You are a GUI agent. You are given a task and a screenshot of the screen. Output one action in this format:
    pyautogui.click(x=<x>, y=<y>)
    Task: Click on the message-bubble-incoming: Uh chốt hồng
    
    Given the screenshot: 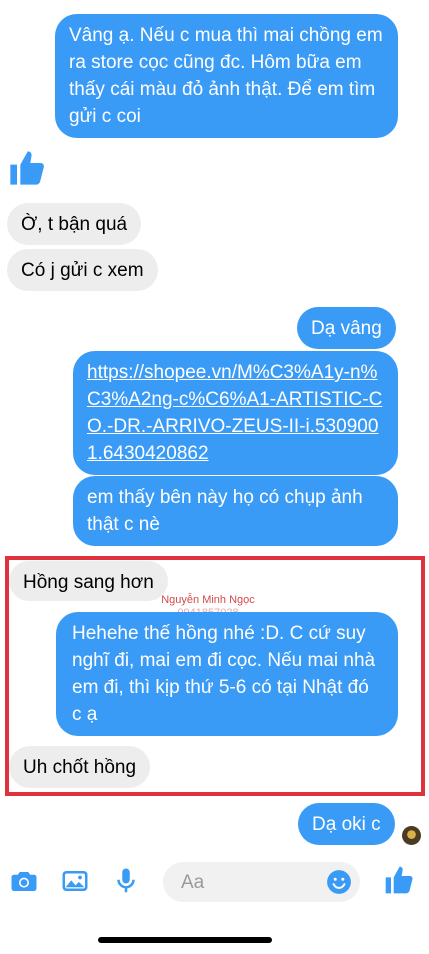 What is the action you would take?
    pyautogui.click(x=80, y=767)
    